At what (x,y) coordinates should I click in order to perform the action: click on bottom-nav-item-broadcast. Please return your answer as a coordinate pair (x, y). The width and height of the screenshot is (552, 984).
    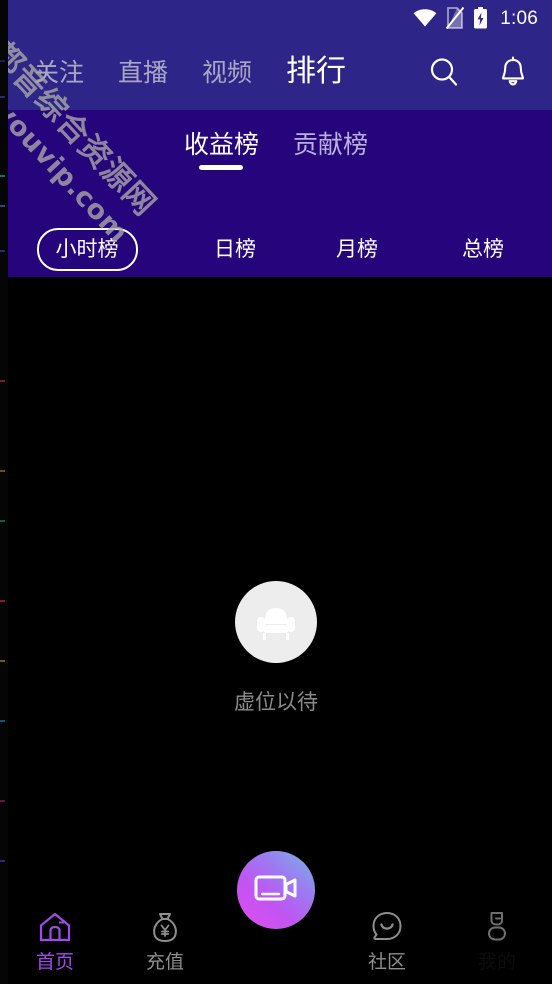
    Looking at the image, I should click on (276, 890).